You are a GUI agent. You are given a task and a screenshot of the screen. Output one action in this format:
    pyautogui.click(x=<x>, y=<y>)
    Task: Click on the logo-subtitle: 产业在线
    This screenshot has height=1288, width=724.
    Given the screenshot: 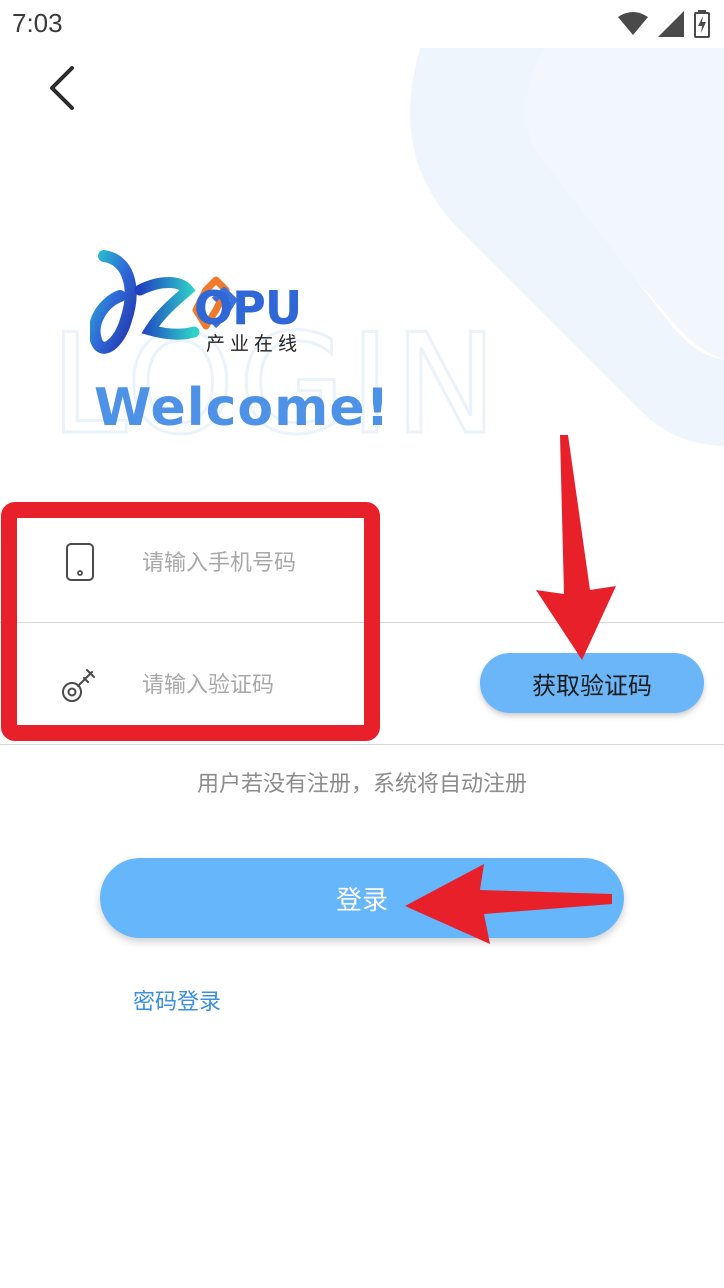 What is the action you would take?
    pyautogui.click(x=254, y=344)
    